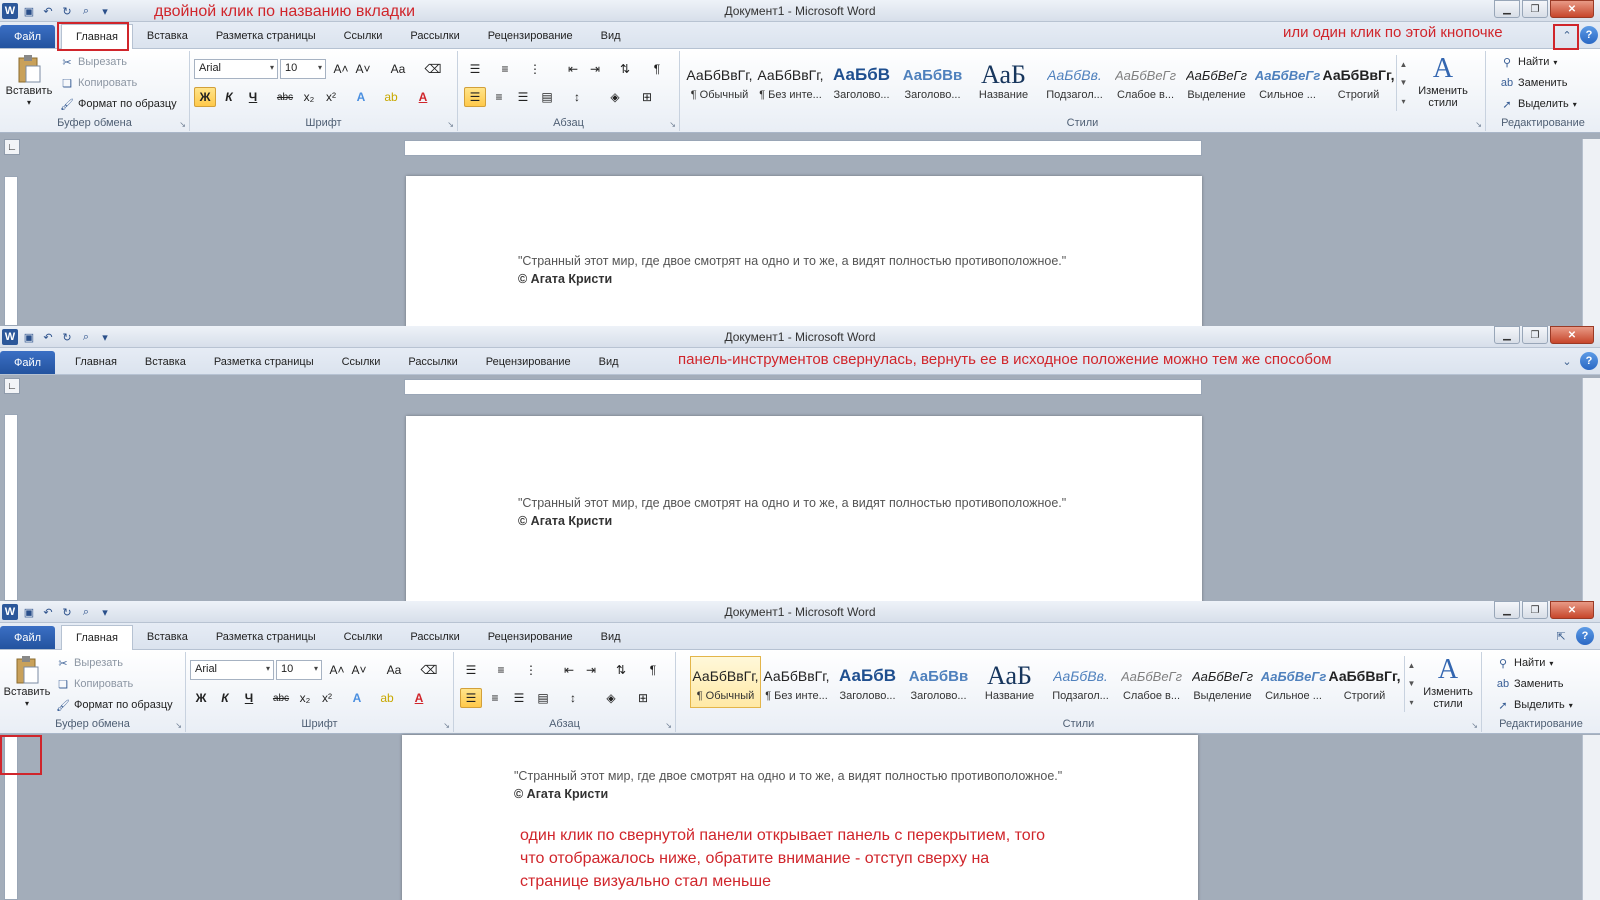 The image size is (1600, 900). What do you see at coordinates (573, 698) in the screenshot?
I see `line-spacing-icon: ↕` at bounding box center [573, 698].